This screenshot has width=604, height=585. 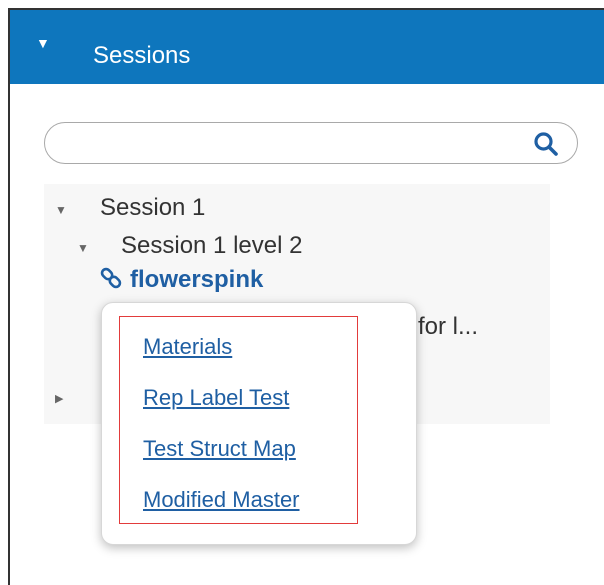 What do you see at coordinates (307, 47) in the screenshot?
I see `panel-header: ▼ Sessions` at bounding box center [307, 47].